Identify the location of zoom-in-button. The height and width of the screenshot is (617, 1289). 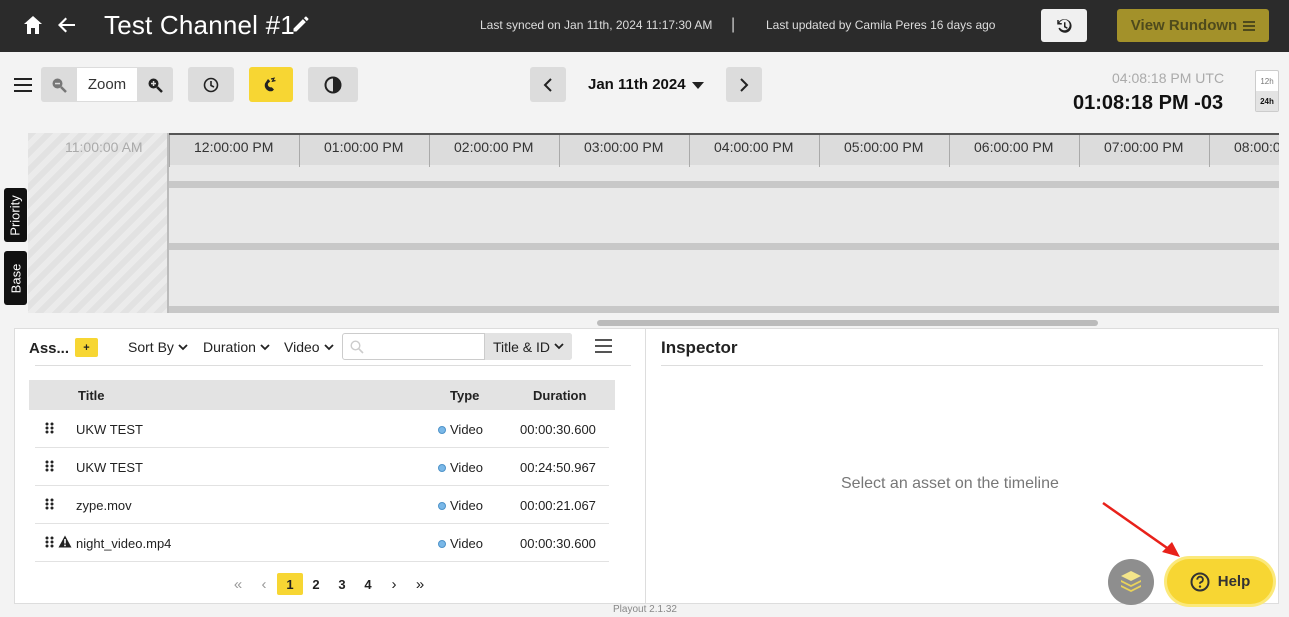
(155, 84).